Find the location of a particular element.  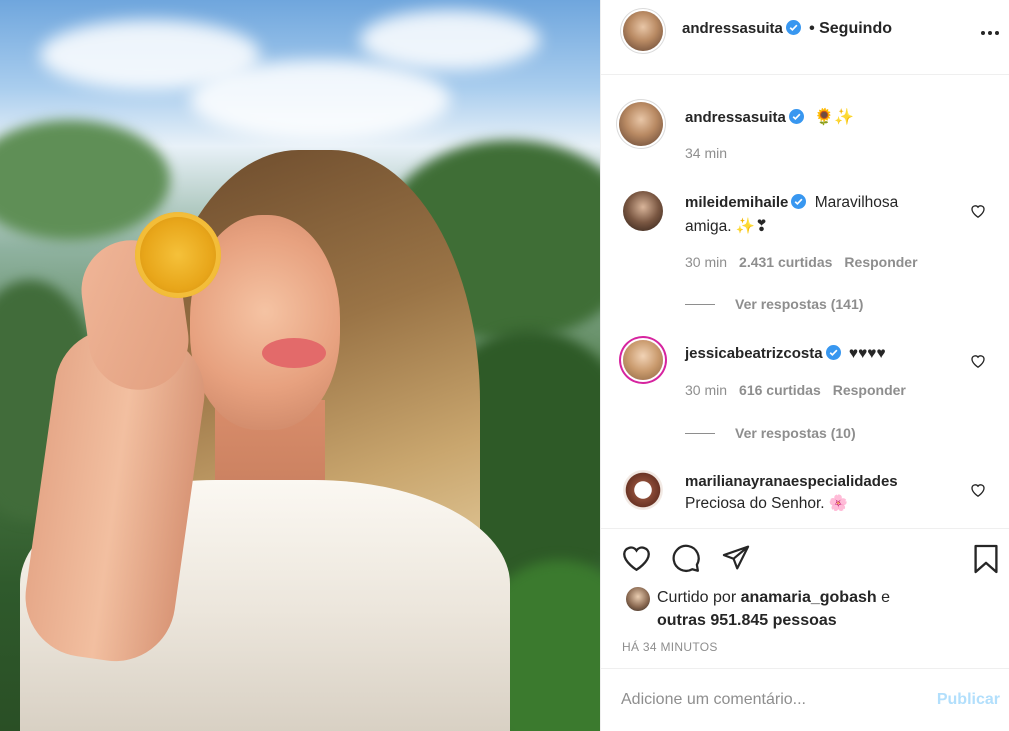

likes-mid: e is located at coordinates (883, 597).